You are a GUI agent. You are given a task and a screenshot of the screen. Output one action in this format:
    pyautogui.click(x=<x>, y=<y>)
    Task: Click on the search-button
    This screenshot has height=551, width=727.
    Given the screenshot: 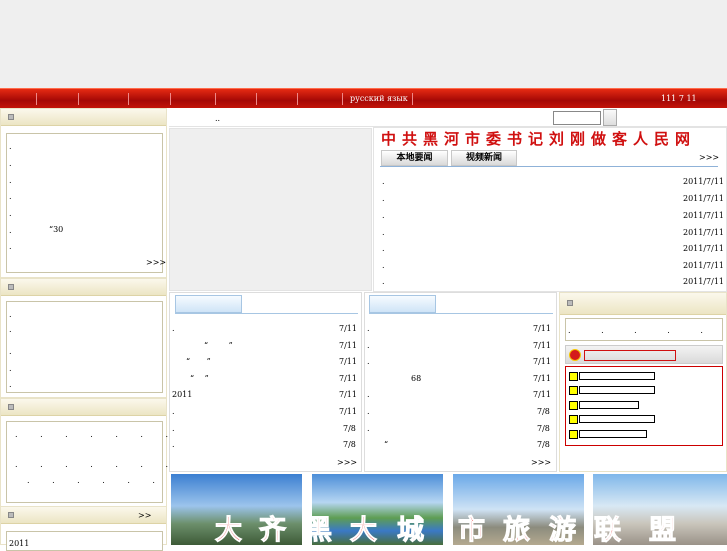 What is the action you would take?
    pyautogui.click(x=610, y=117)
    